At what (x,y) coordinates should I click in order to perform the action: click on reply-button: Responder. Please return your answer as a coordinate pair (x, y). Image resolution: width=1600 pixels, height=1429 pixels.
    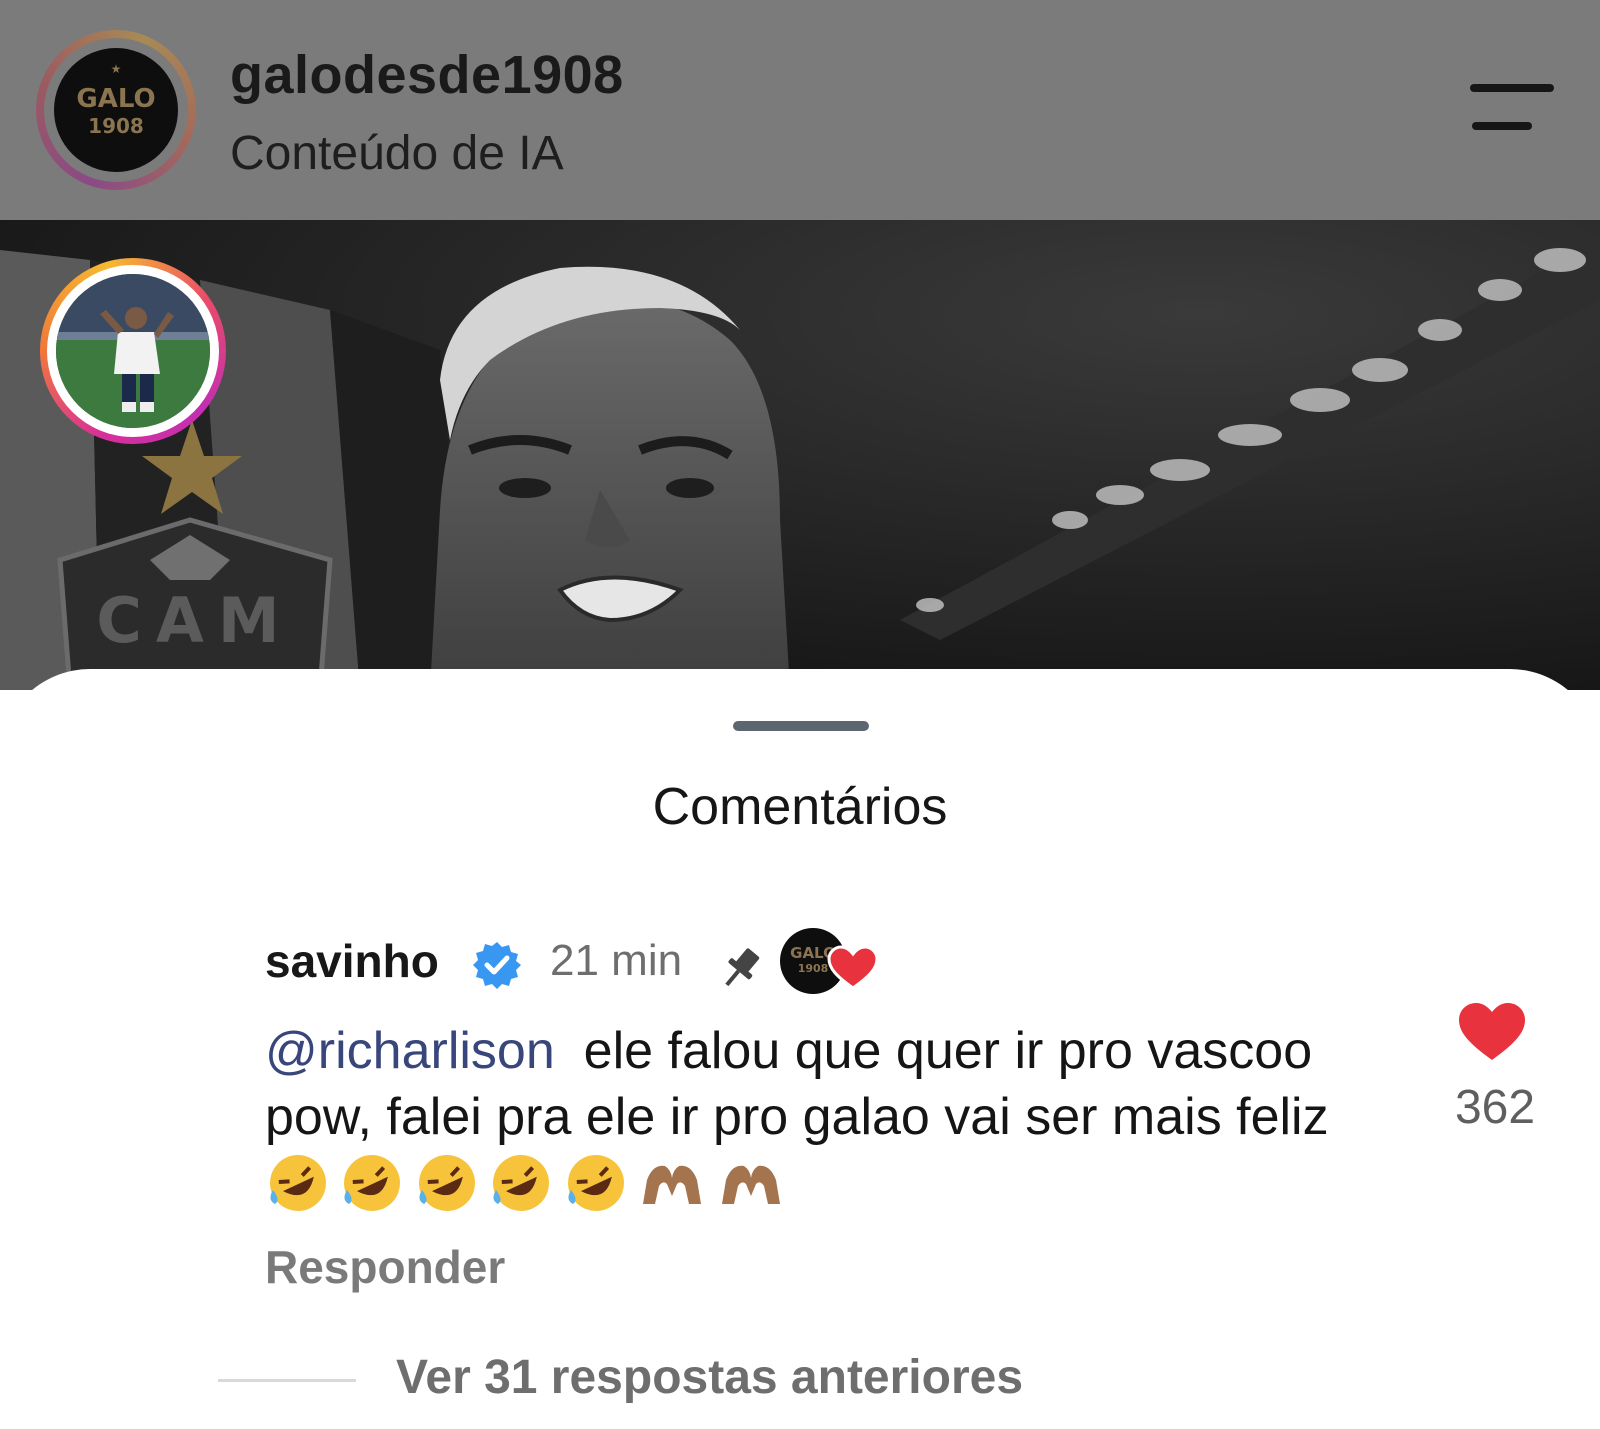
    Looking at the image, I should click on (385, 1267).